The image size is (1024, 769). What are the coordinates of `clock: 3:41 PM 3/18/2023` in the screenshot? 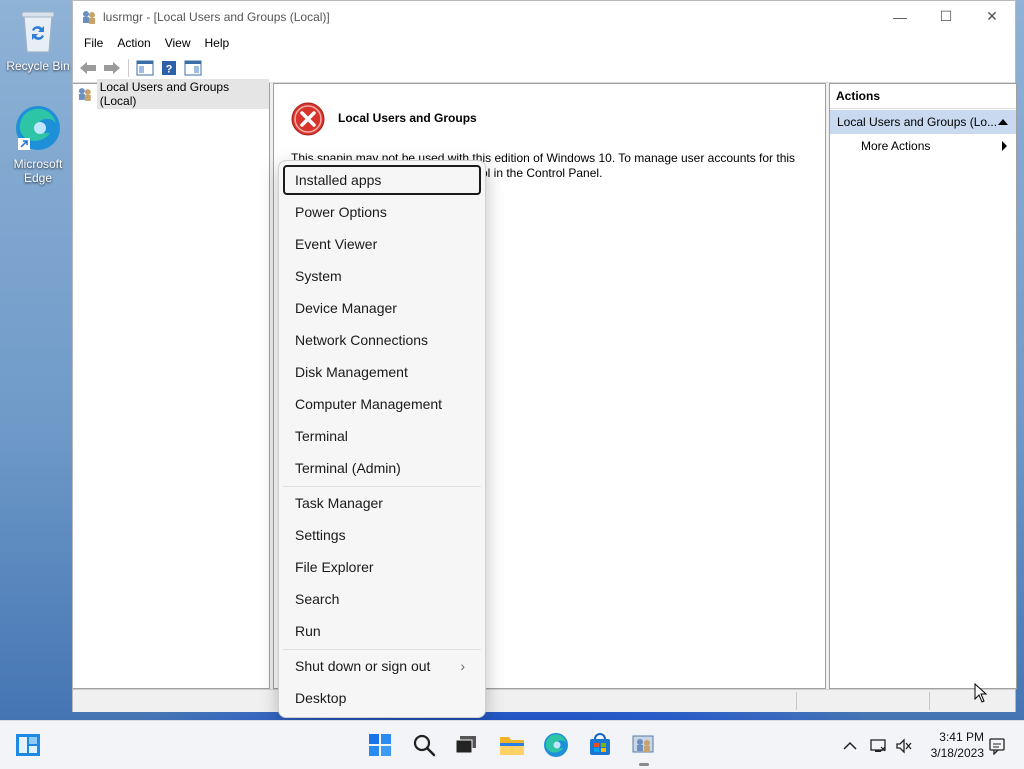 It's located at (954, 745).